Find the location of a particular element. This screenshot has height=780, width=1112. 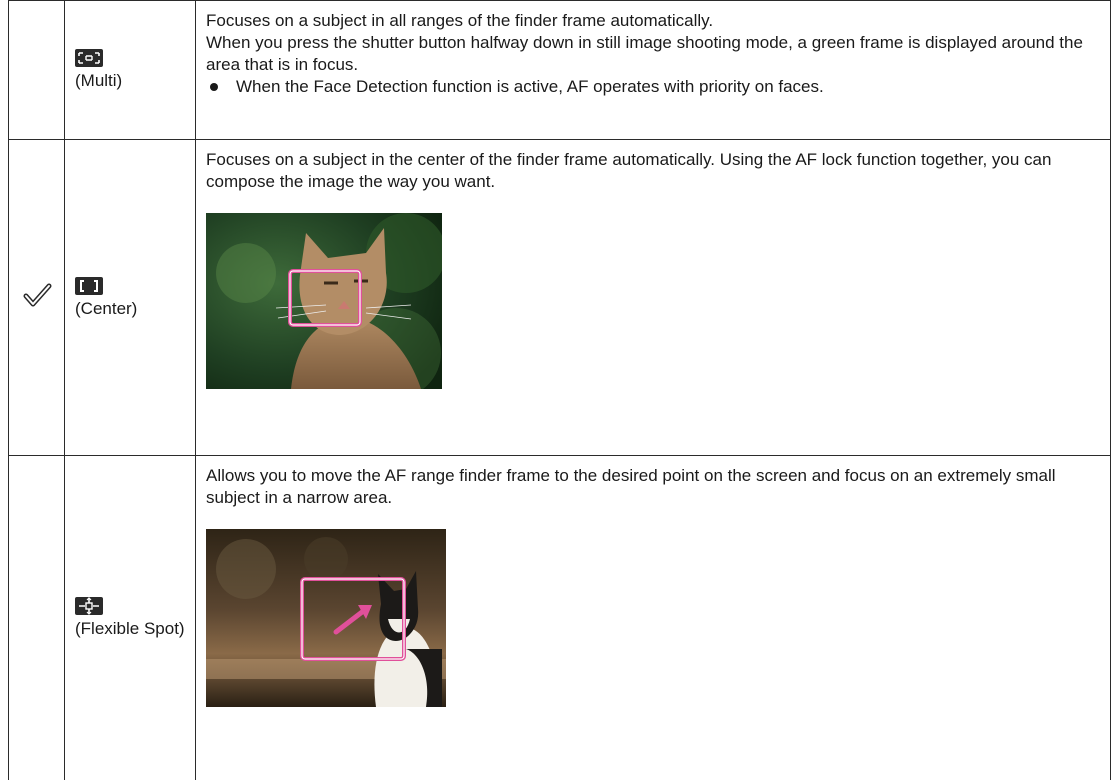

mode-cell: (Multi) is located at coordinates (130, 70).